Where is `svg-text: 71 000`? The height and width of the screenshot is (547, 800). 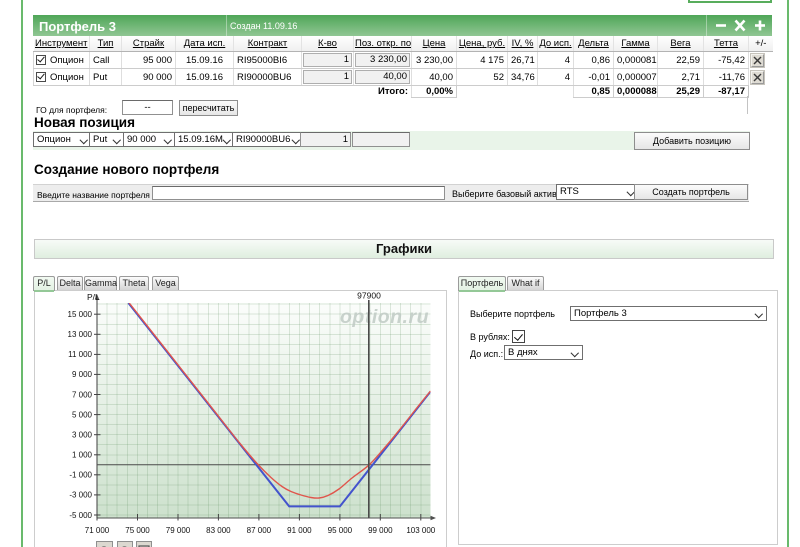
svg-text: 71 000 is located at coordinates (97, 530).